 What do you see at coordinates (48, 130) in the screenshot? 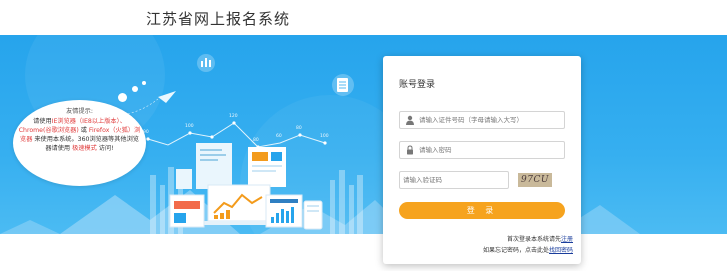
I see `tip-chrome: Chrome(谷歌浏览器)` at bounding box center [48, 130].